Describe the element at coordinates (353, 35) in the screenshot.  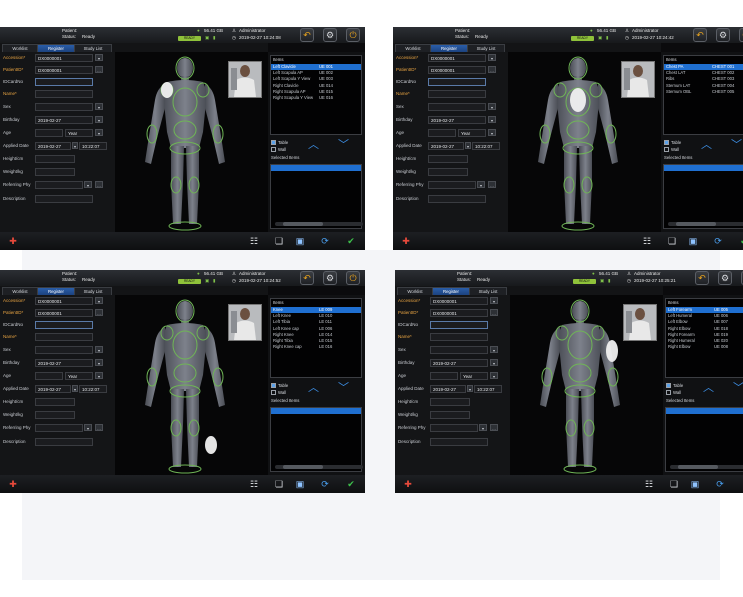
I see `power-icon: ⏻` at that location.